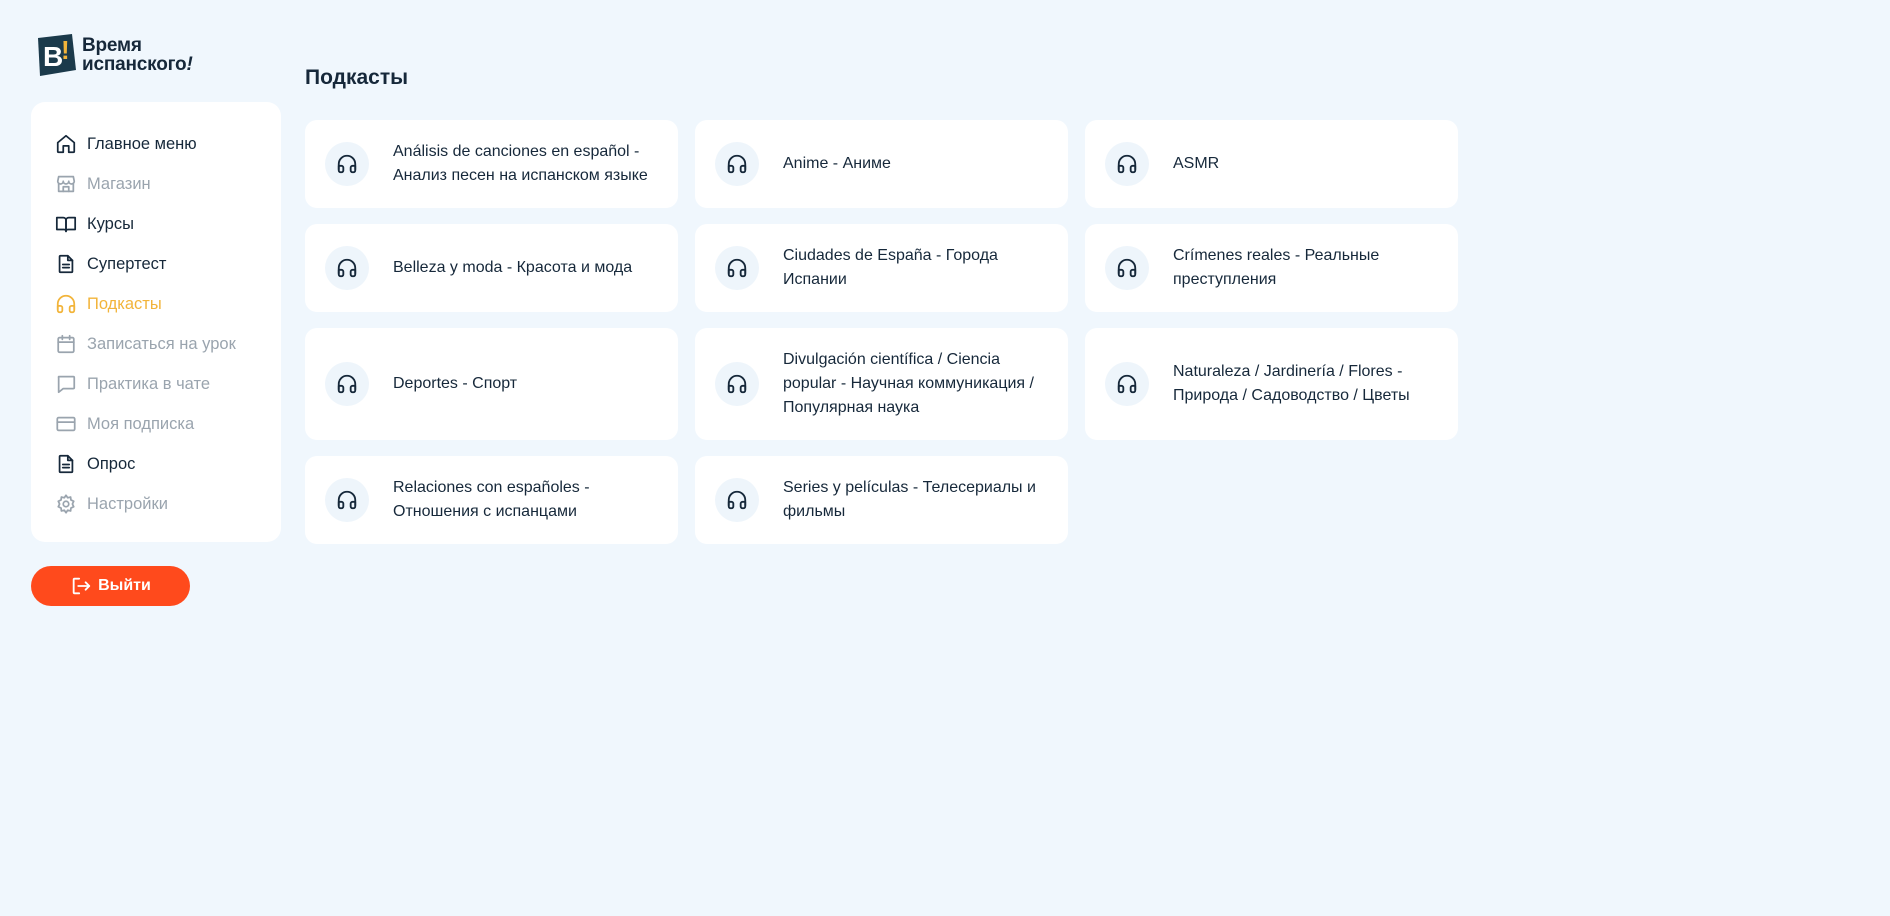  Describe the element at coordinates (149, 383) in the screenshot. I see `sidebar-item-label: Практика в чате` at that location.